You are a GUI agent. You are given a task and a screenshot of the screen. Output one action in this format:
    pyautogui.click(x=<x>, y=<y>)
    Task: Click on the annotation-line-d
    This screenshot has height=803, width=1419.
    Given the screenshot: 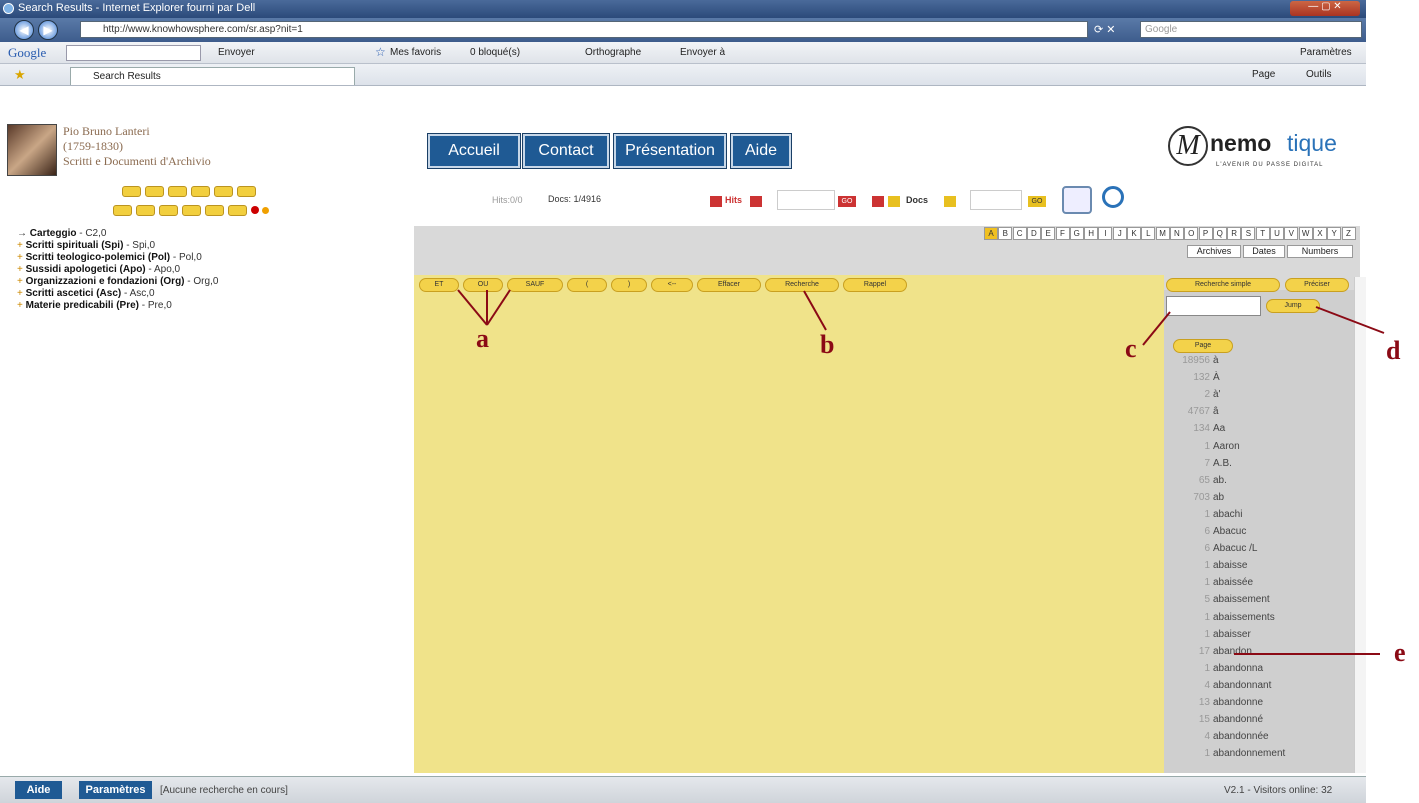 What is the action you would take?
    pyautogui.click(x=1350, y=320)
    